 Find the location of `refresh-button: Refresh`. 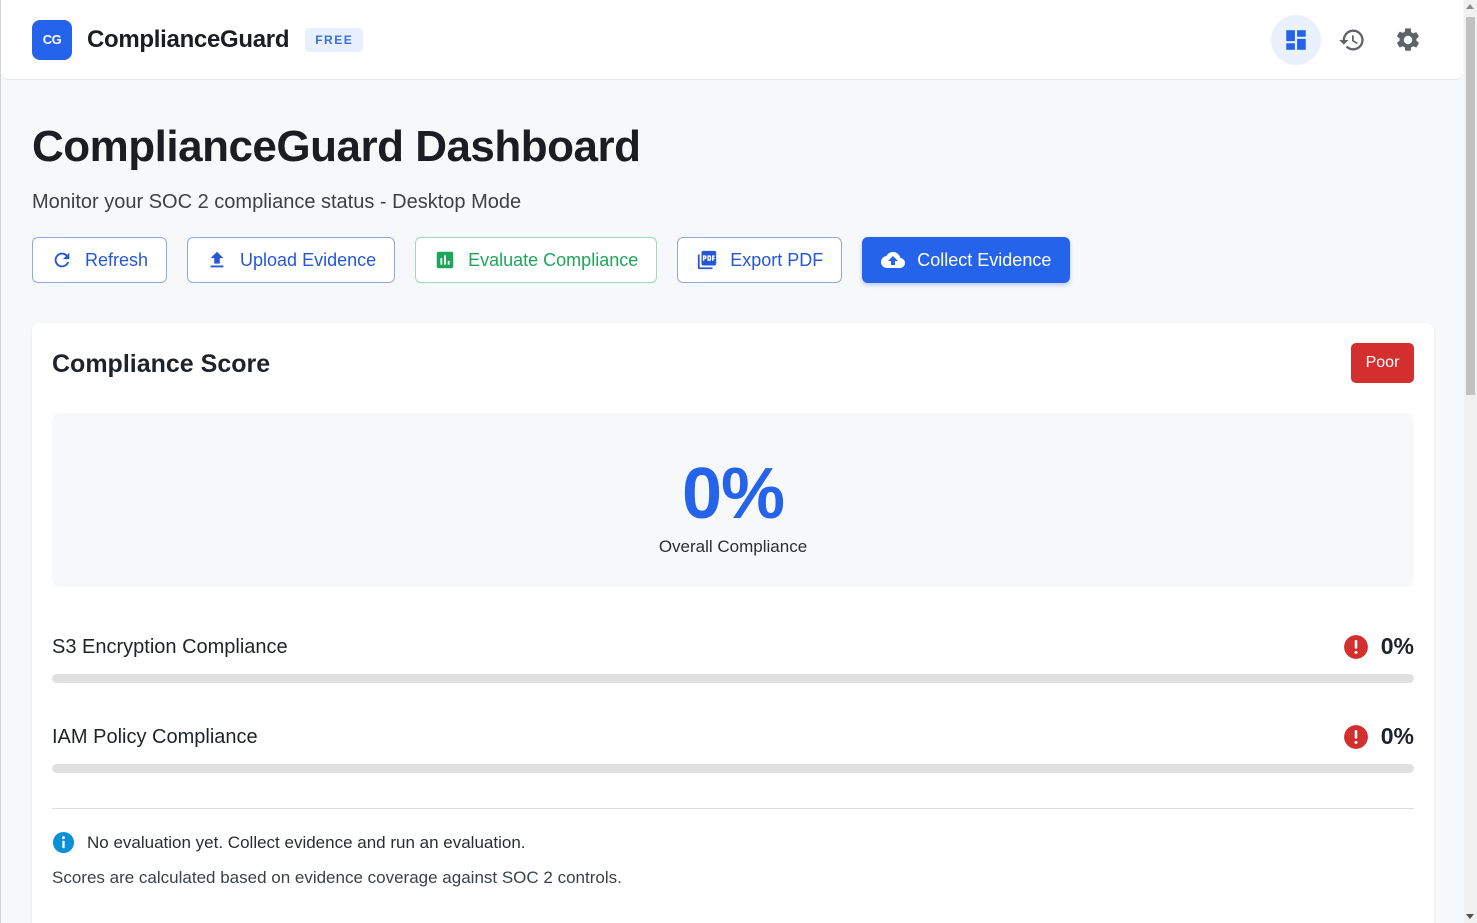

refresh-button: Refresh is located at coordinates (100, 260).